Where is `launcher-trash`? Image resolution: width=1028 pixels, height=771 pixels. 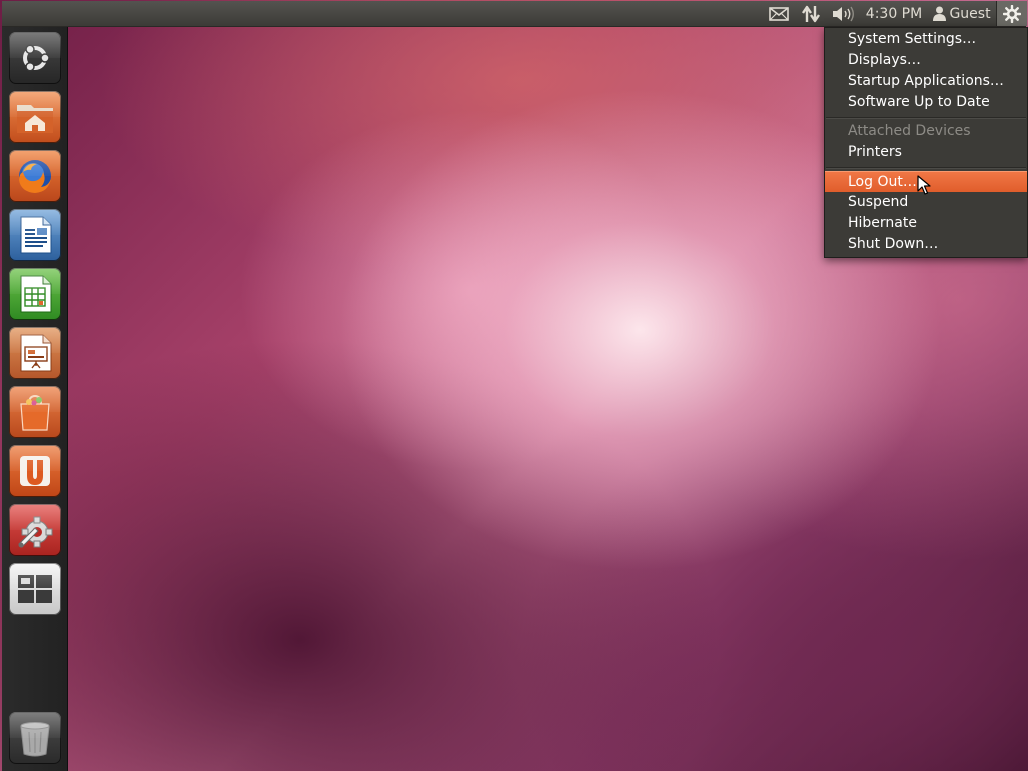
launcher-trash is located at coordinates (35, 738).